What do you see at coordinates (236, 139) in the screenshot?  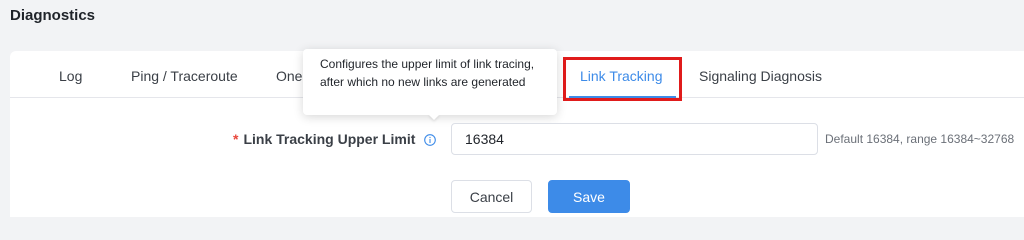 I see `required-marker: *` at bounding box center [236, 139].